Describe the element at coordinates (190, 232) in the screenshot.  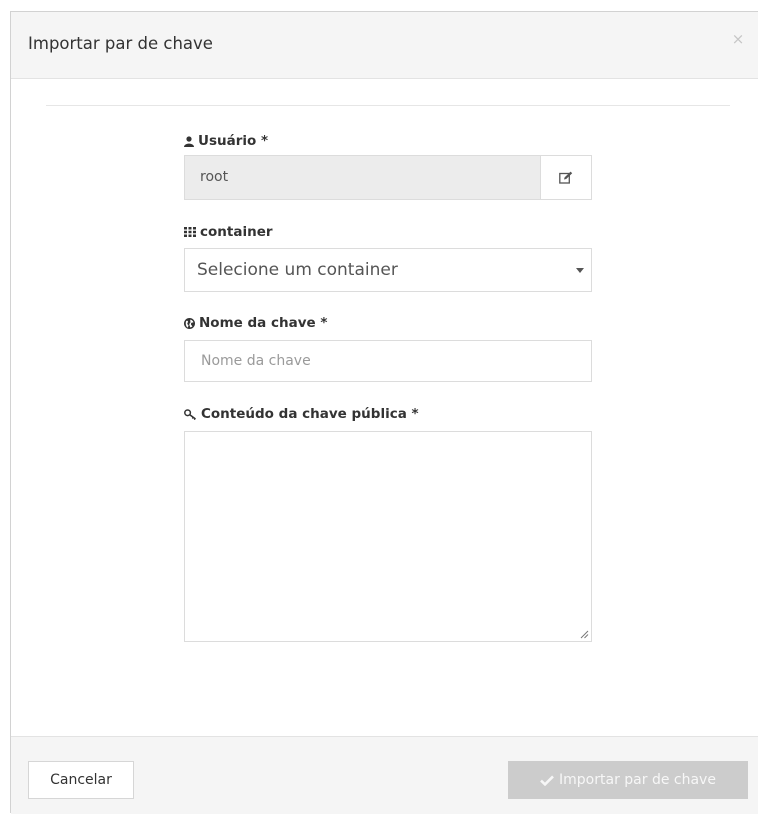
I see `grid-icon` at that location.